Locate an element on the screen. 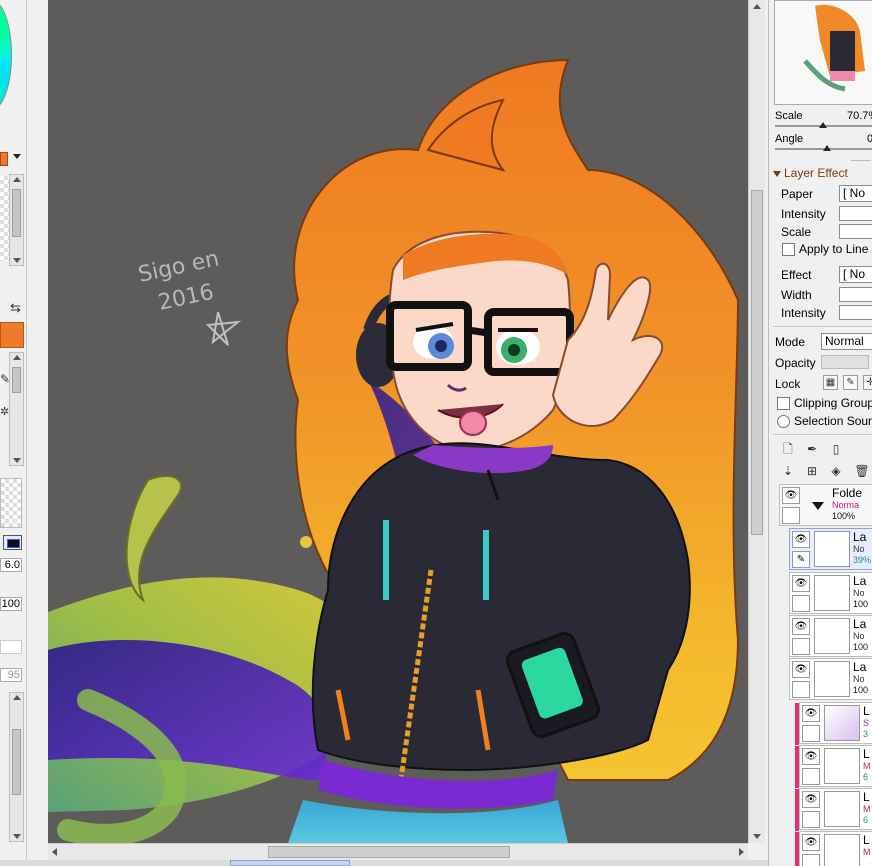 This screenshot has height=866, width=872. arrow-left-icon is located at coordinates (54, 852).